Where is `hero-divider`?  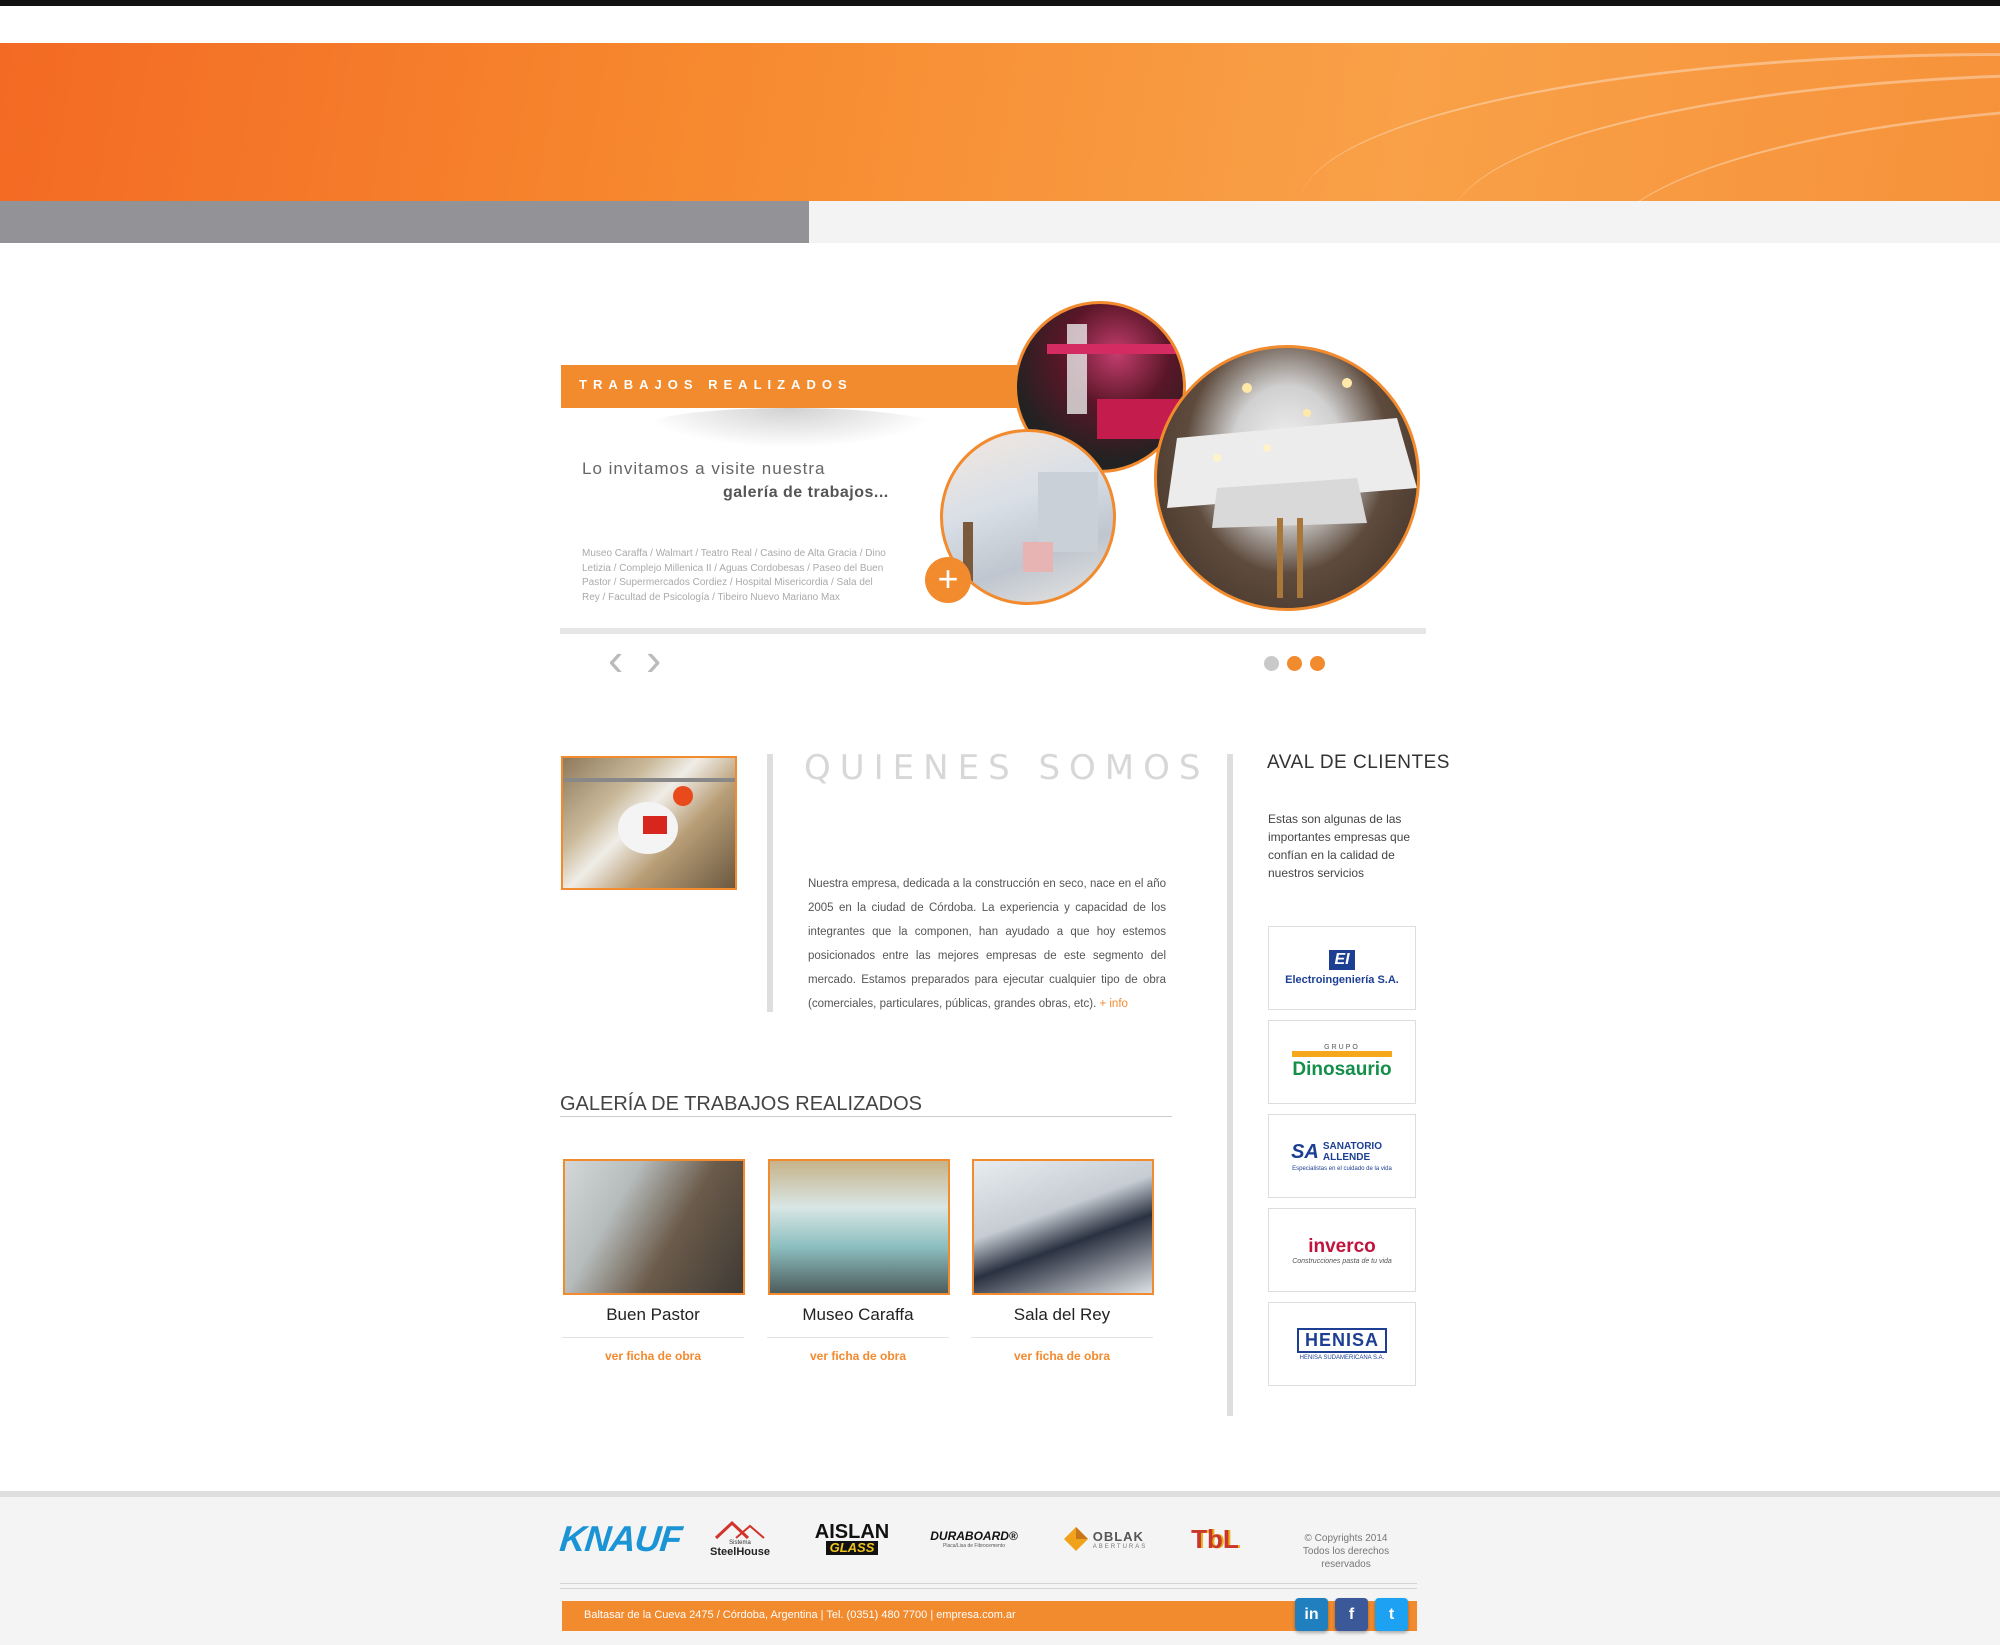
hero-divider is located at coordinates (993, 631).